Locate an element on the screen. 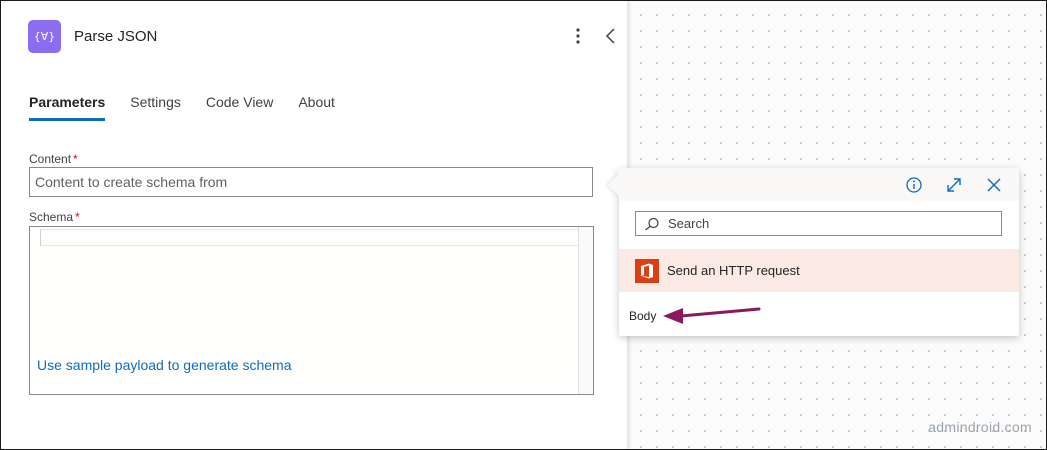 The width and height of the screenshot is (1047, 450). more-vertical-icon is located at coordinates (578, 36).